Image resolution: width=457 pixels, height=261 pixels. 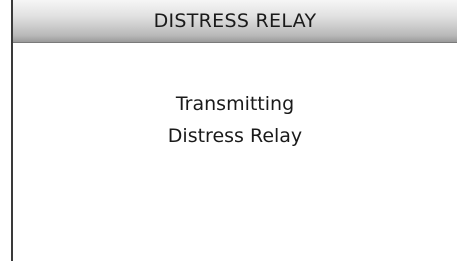 I want to click on status-line-distress-relay: Distress Relay, so click(x=235, y=136).